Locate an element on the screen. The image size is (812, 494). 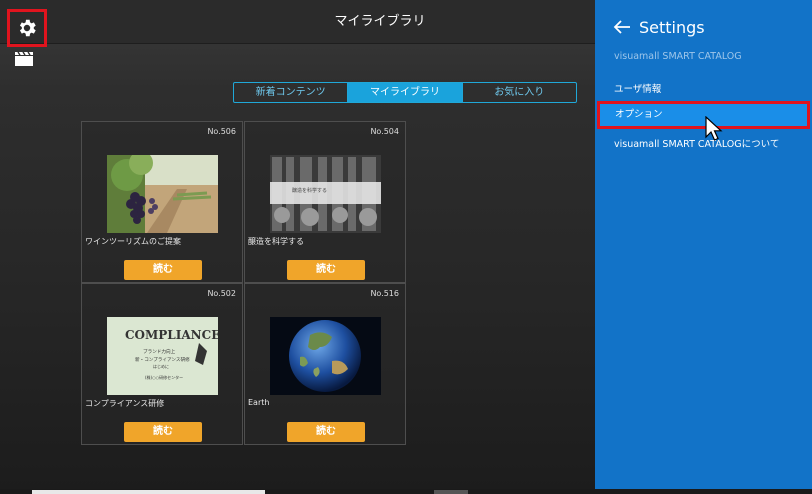
library-card: No.516 Earth 読む is located at coordinates (325, 364).